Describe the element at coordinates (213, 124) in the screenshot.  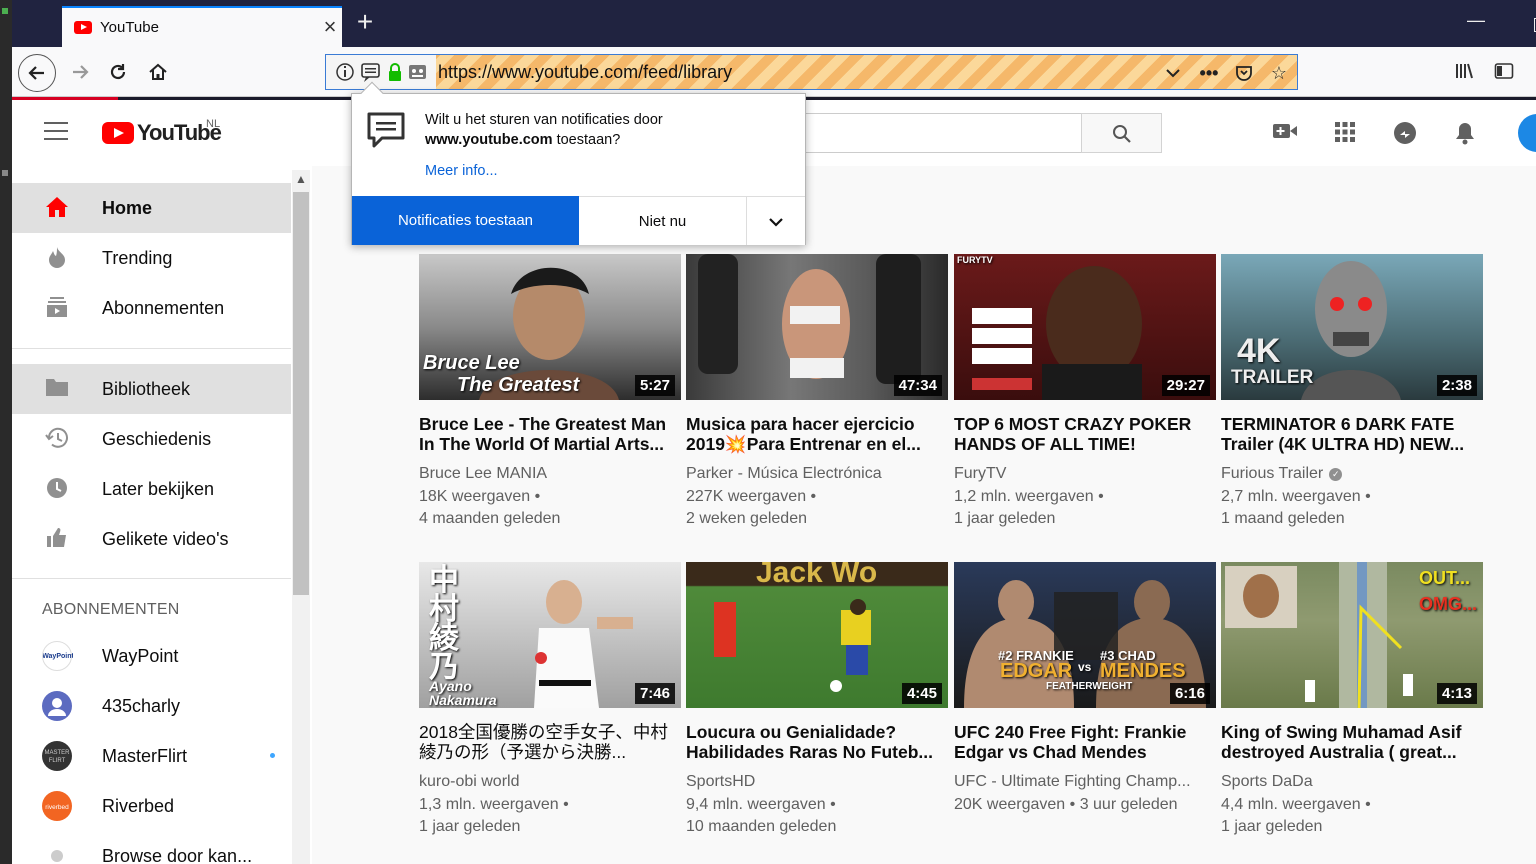
I see `region-label: NL` at that location.